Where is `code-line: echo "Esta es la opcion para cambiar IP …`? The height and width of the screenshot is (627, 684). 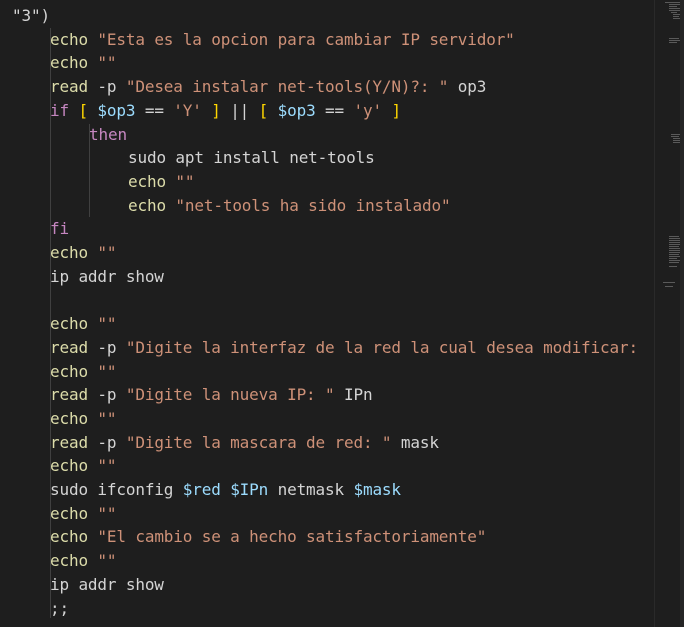 code-line: echo "Esta es la opcion para cambiar IP … is located at coordinates (282, 40).